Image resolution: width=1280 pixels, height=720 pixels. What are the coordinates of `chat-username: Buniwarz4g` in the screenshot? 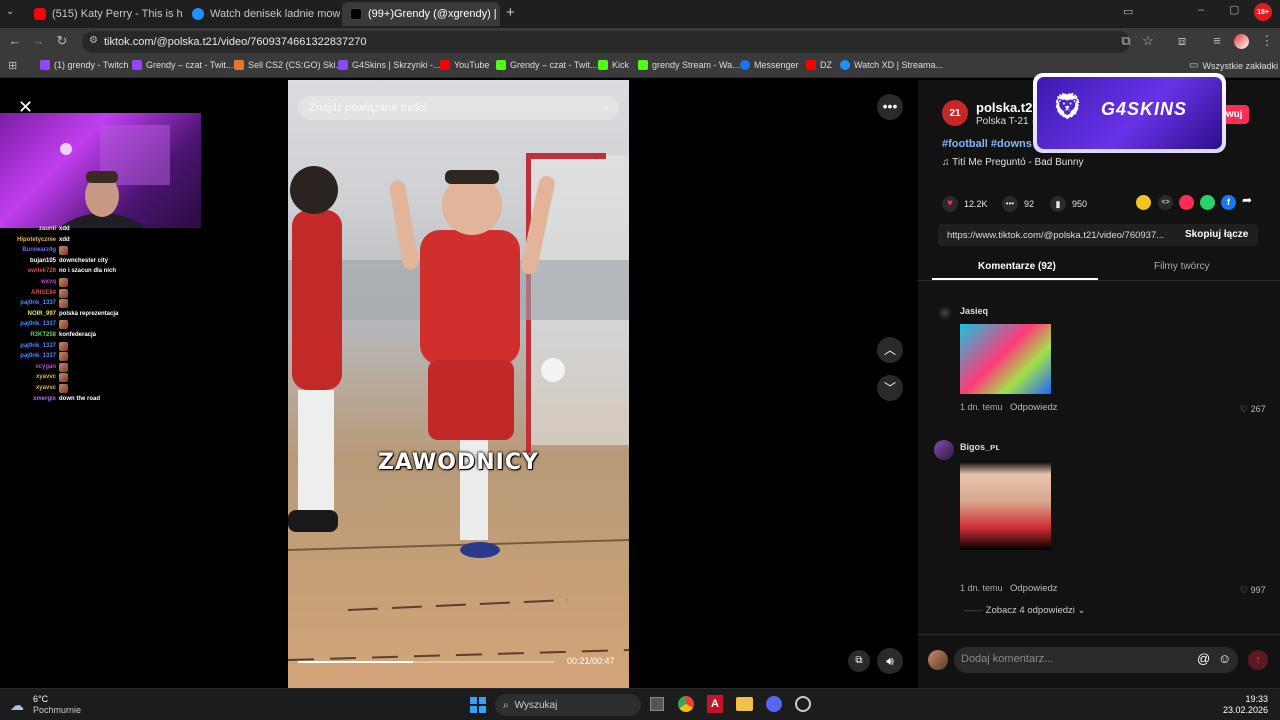 It's located at (29, 250).